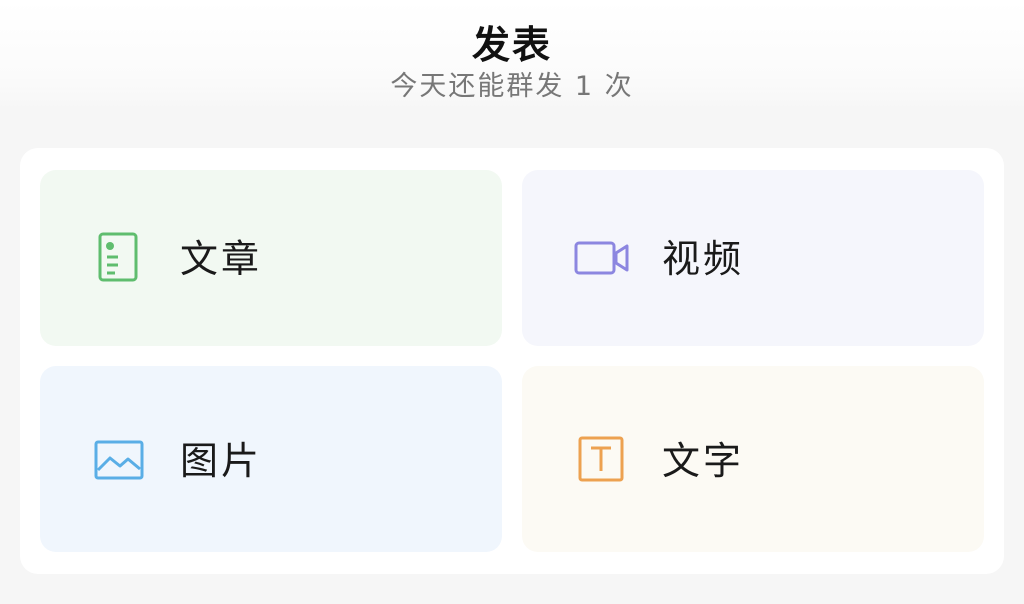 Image resolution: width=1024 pixels, height=604 pixels. What do you see at coordinates (753, 459) in the screenshot?
I see `publish-text-button: 文字` at bounding box center [753, 459].